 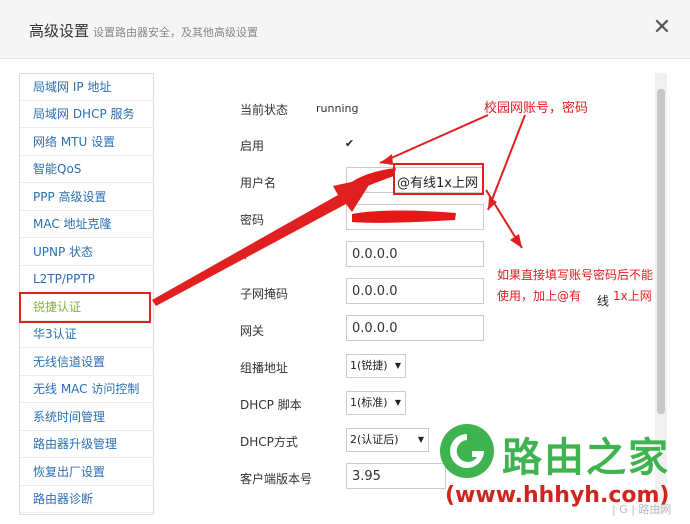 I want to click on router-home-logo-icon, so click(x=467, y=451).